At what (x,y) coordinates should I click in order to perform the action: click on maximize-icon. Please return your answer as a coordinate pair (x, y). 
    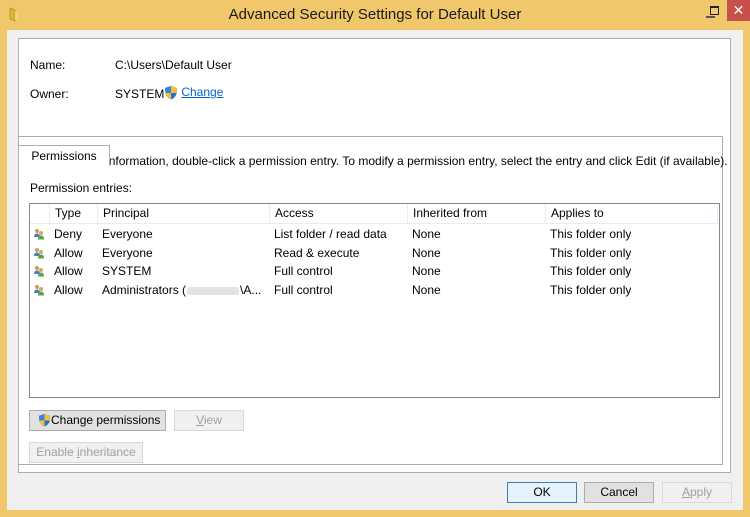
    Looking at the image, I should click on (714, 10).